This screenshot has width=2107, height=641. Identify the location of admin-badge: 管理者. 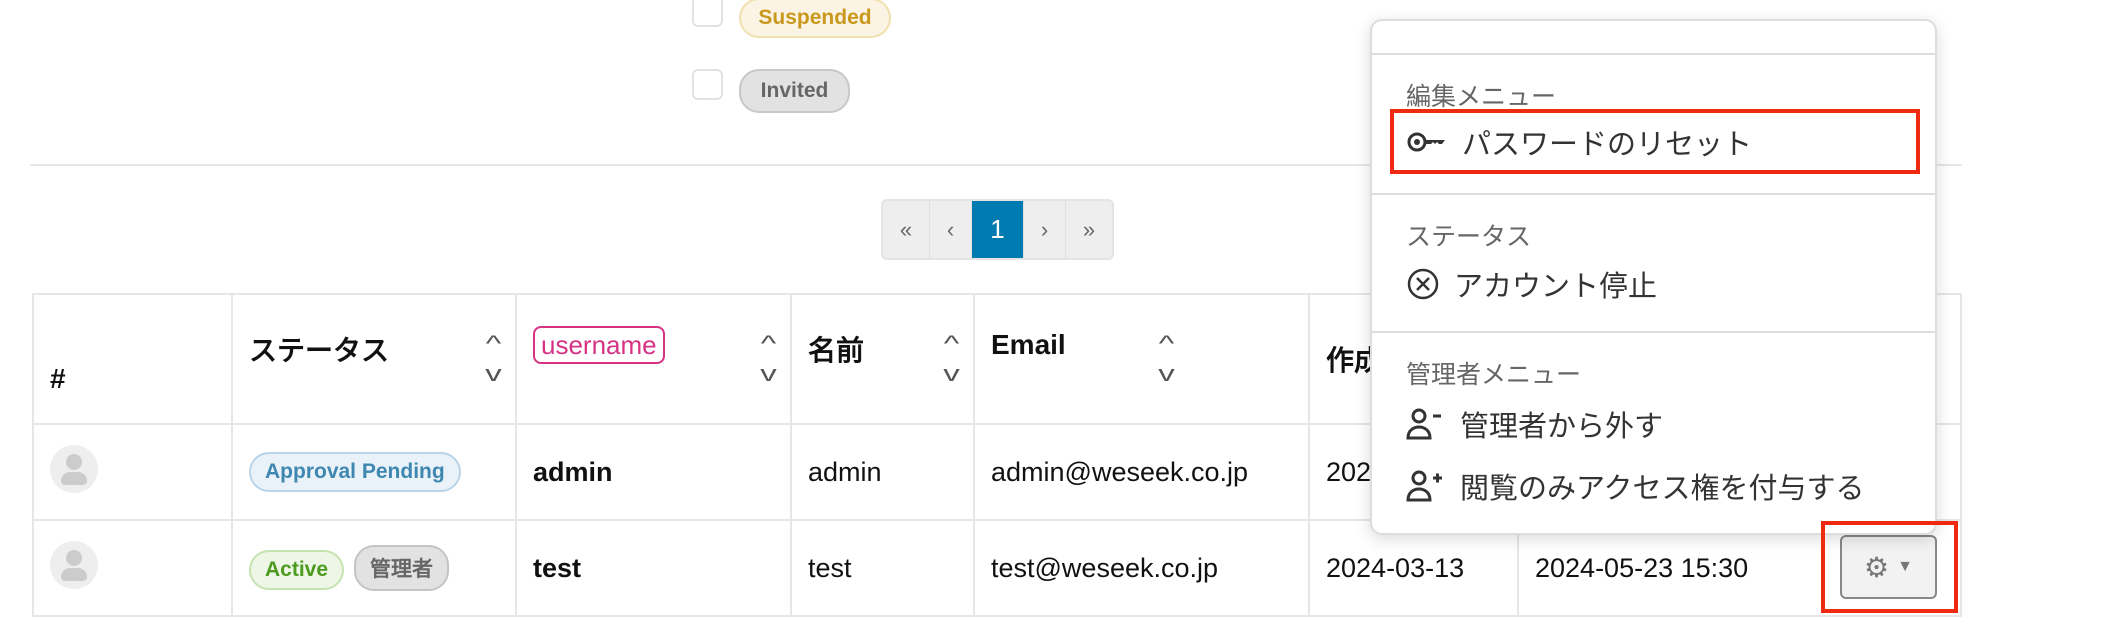
(402, 568).